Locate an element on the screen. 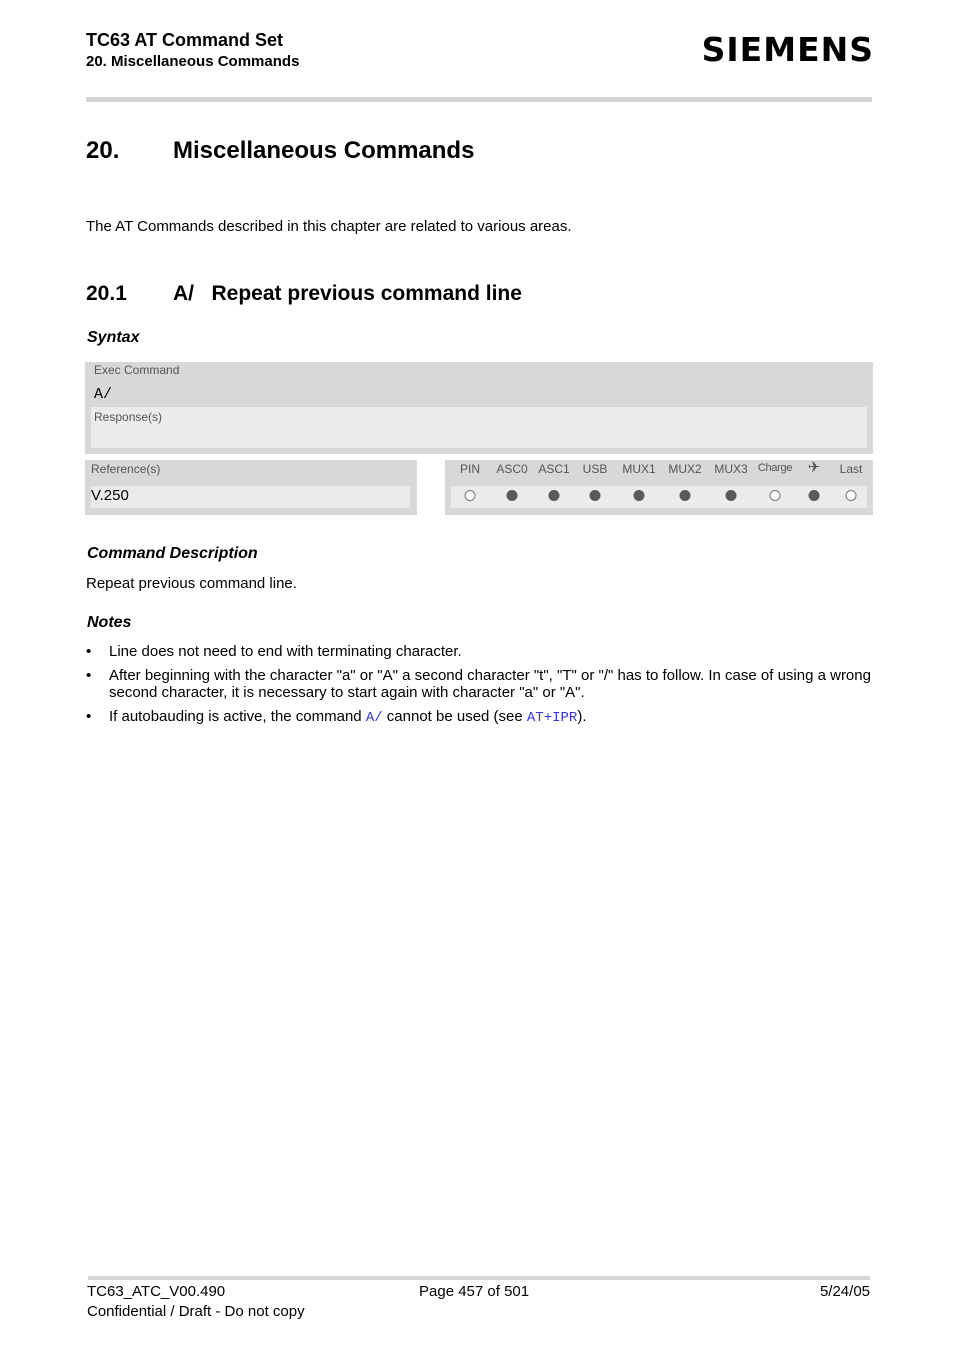 The height and width of the screenshot is (1351, 954). link-at-ipr: AT+IPR is located at coordinates (552, 718).